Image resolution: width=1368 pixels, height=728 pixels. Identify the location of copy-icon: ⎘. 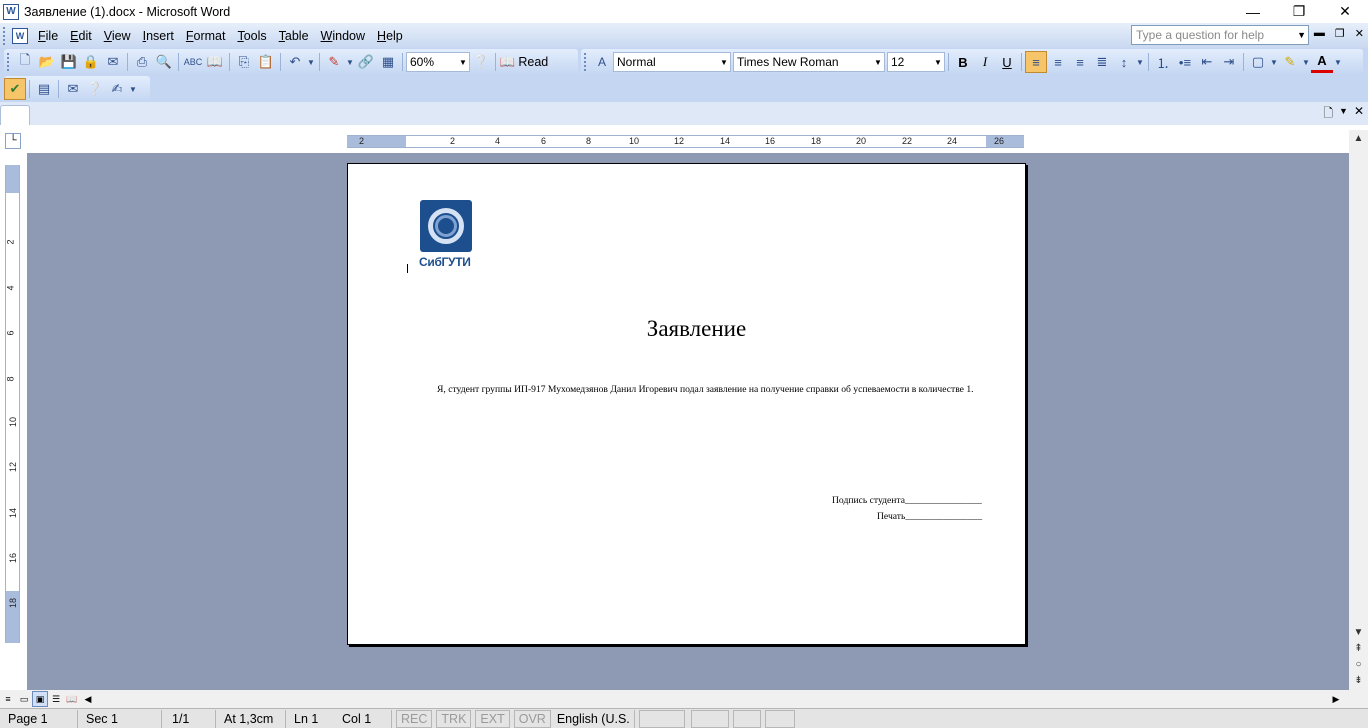
(244, 62).